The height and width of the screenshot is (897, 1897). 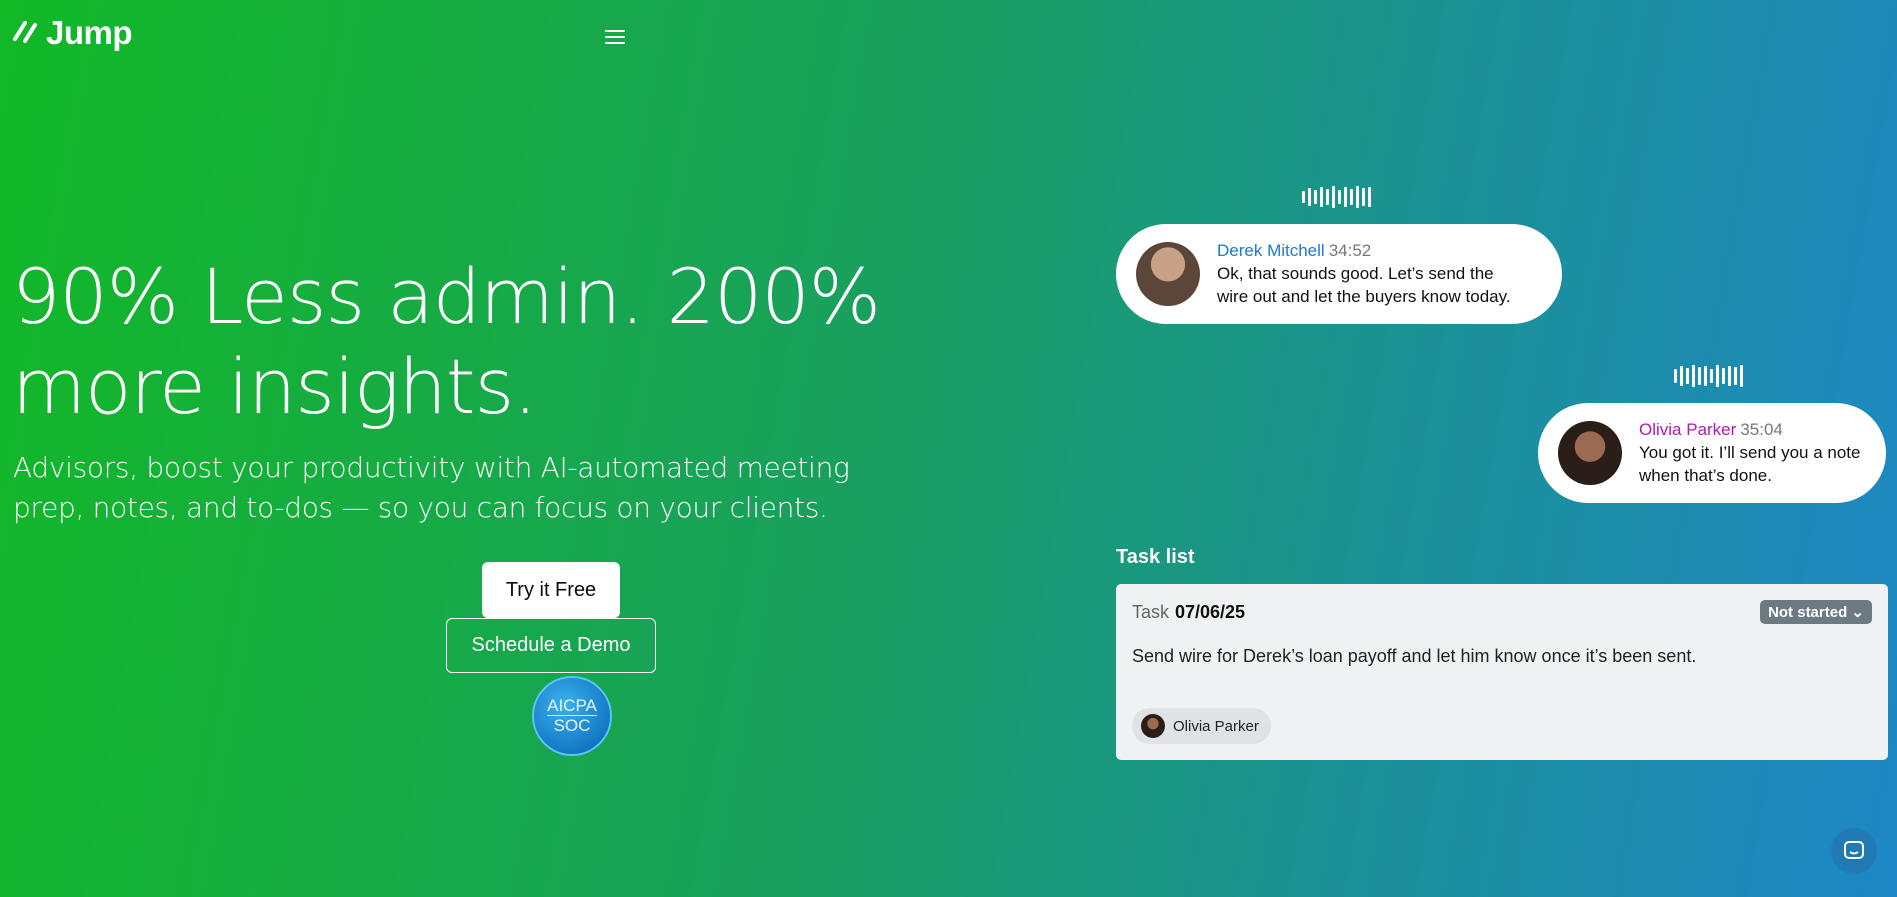 I want to click on timestamp: 35:04, so click(x=1761, y=429).